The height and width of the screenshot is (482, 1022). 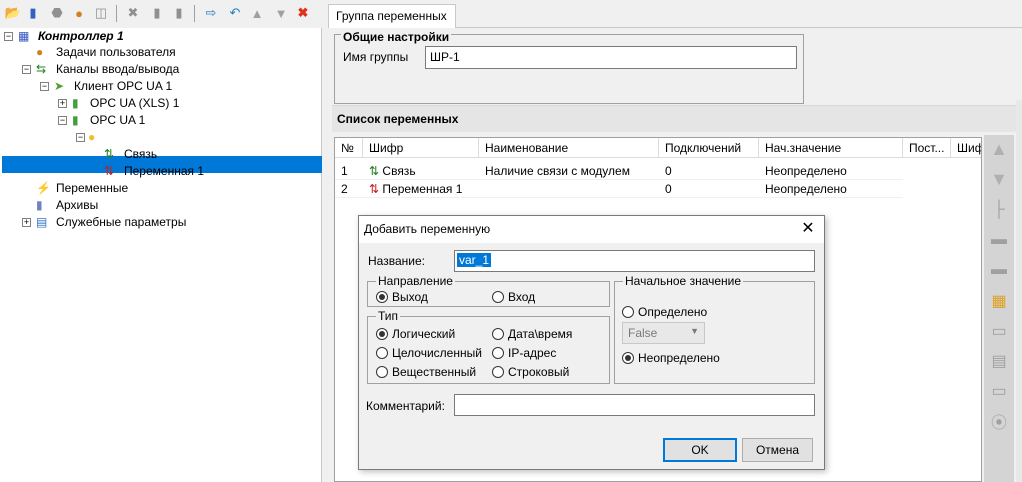 I want to click on tree-label: Архивы, so click(x=77, y=205).